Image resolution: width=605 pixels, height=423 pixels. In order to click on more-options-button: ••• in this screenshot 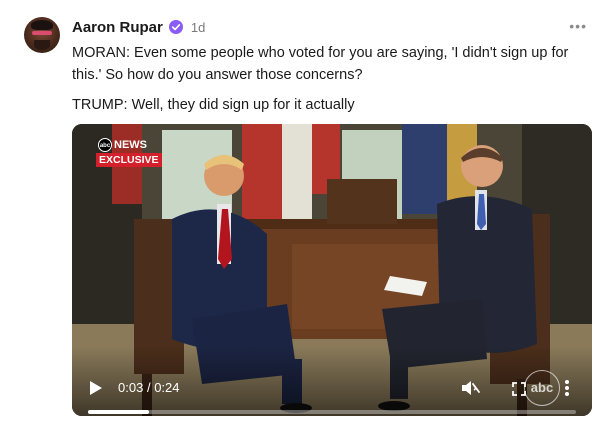, I will do `click(578, 26)`.